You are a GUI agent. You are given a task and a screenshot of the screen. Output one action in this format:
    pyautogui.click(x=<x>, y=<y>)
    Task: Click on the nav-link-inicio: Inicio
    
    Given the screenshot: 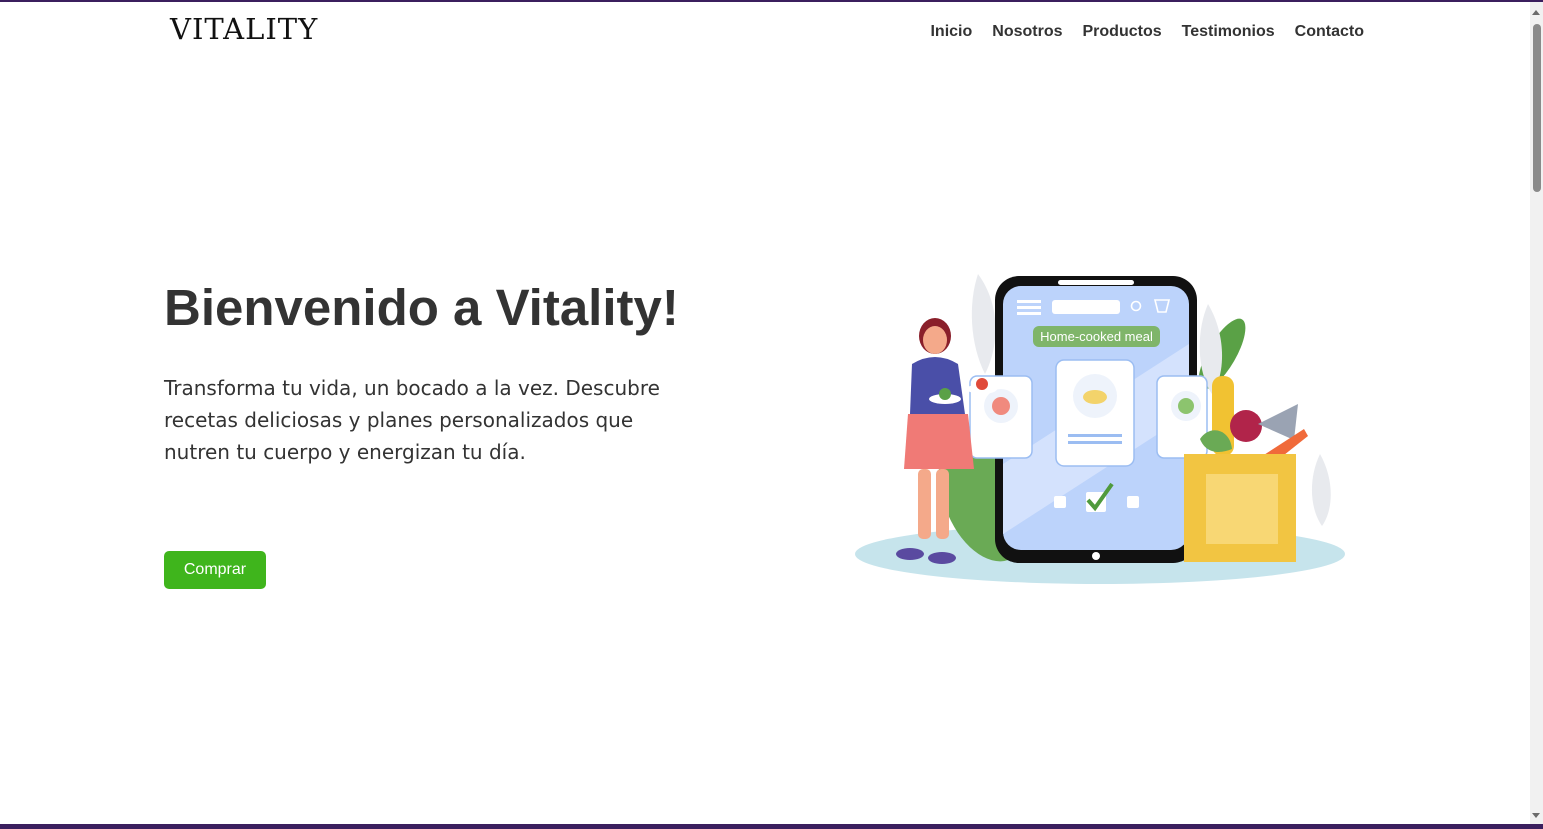 What is the action you would take?
    pyautogui.click(x=951, y=32)
    